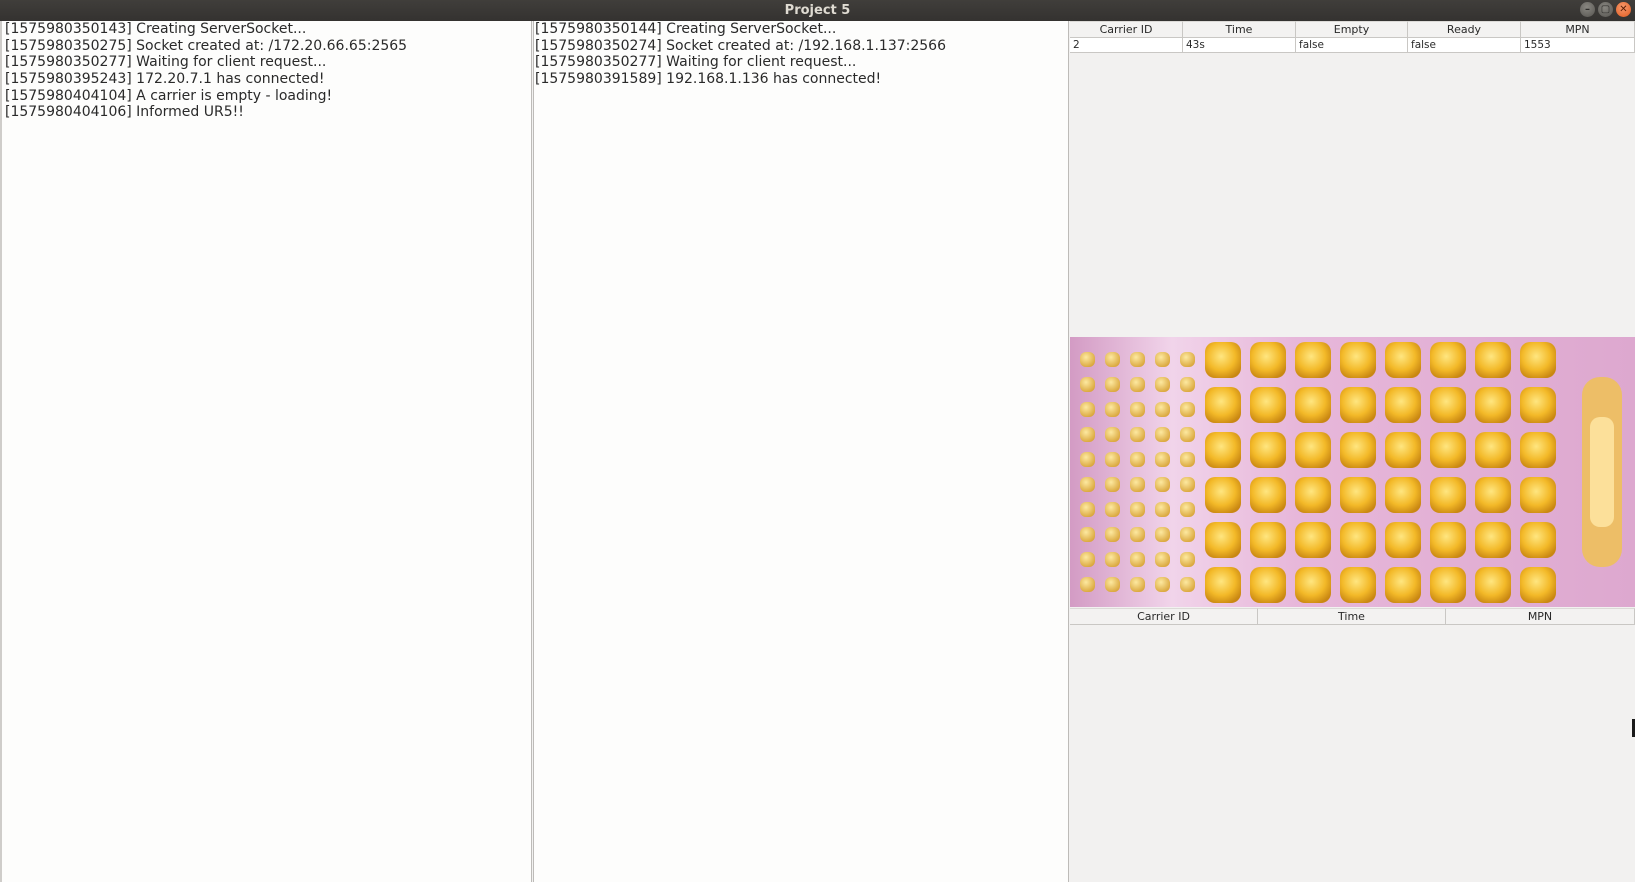 This screenshot has height=882, width=1635. Describe the element at coordinates (124, 112) in the screenshot. I see `log-line: [1575980404106] Informed UR5!!` at that location.